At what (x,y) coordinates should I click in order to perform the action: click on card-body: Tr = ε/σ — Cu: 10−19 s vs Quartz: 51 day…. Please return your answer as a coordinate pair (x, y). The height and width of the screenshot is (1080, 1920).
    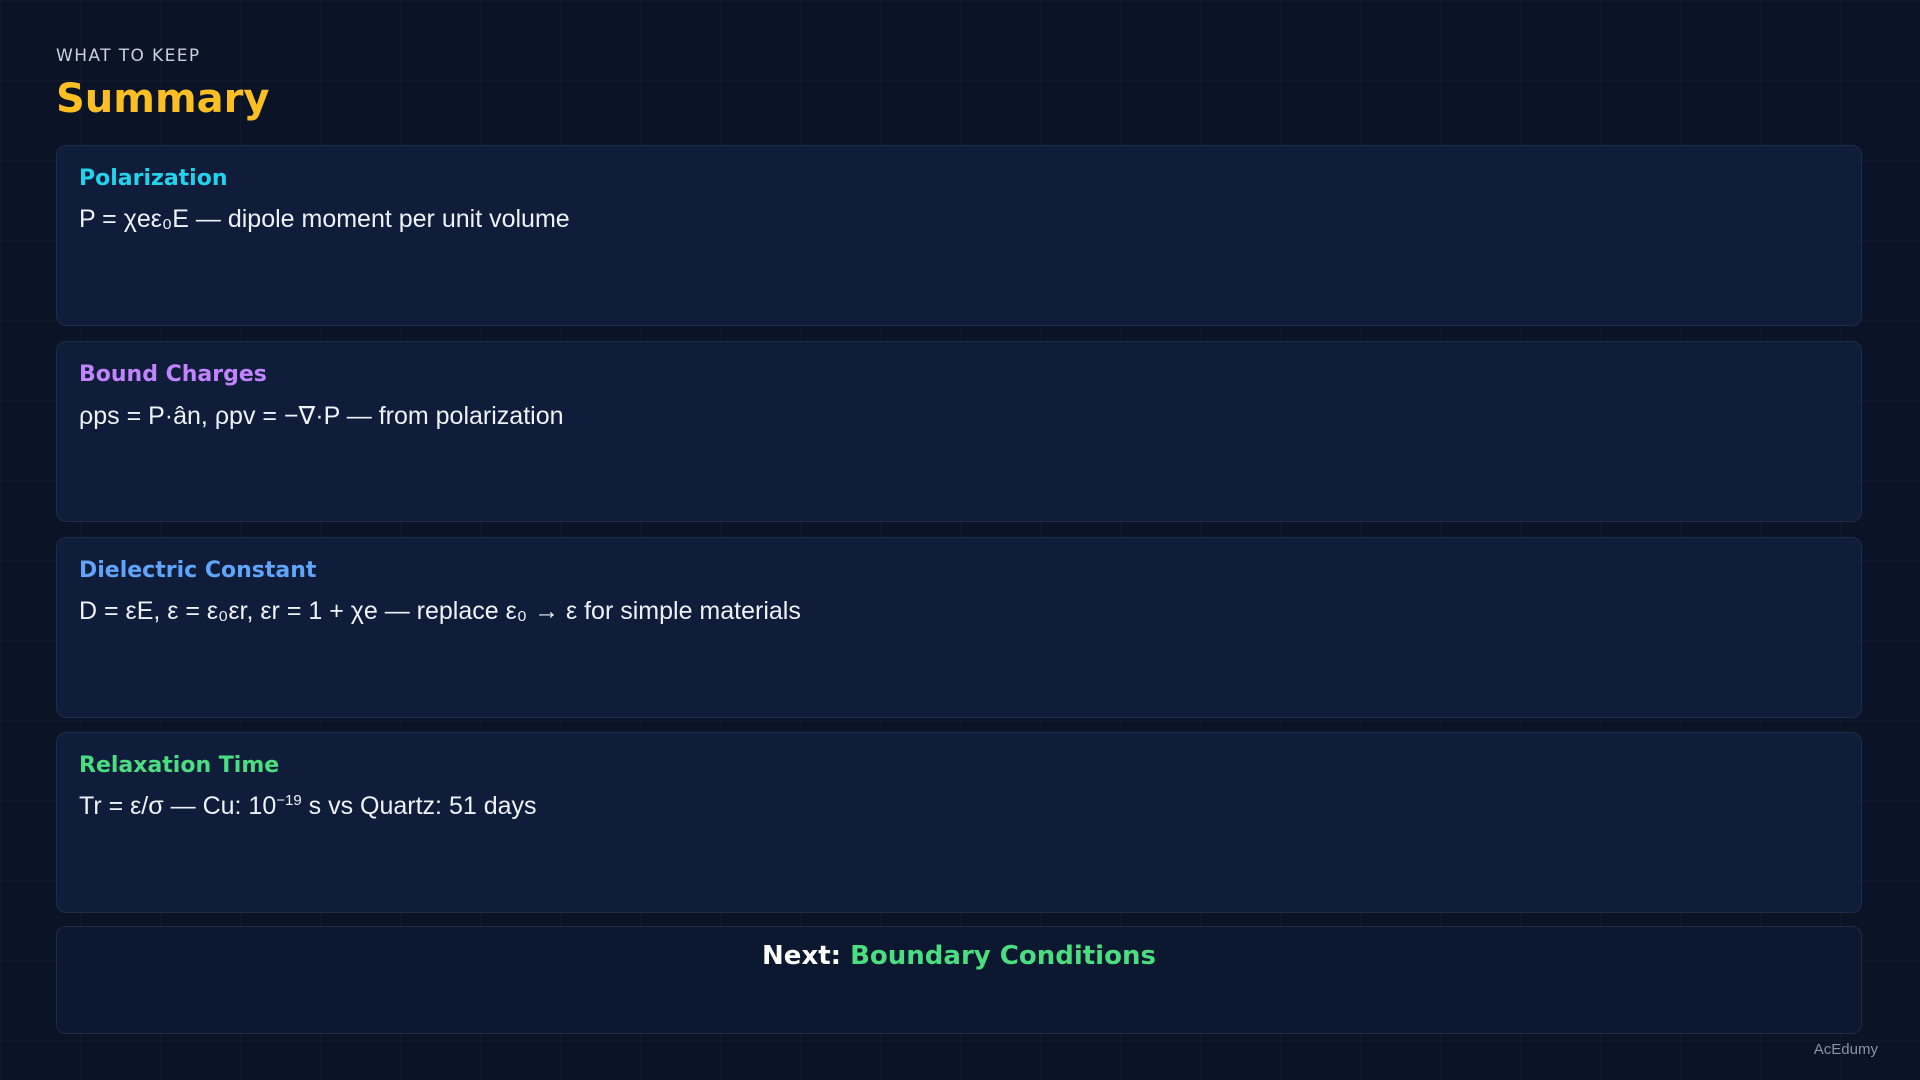
    Looking at the image, I should click on (959, 806).